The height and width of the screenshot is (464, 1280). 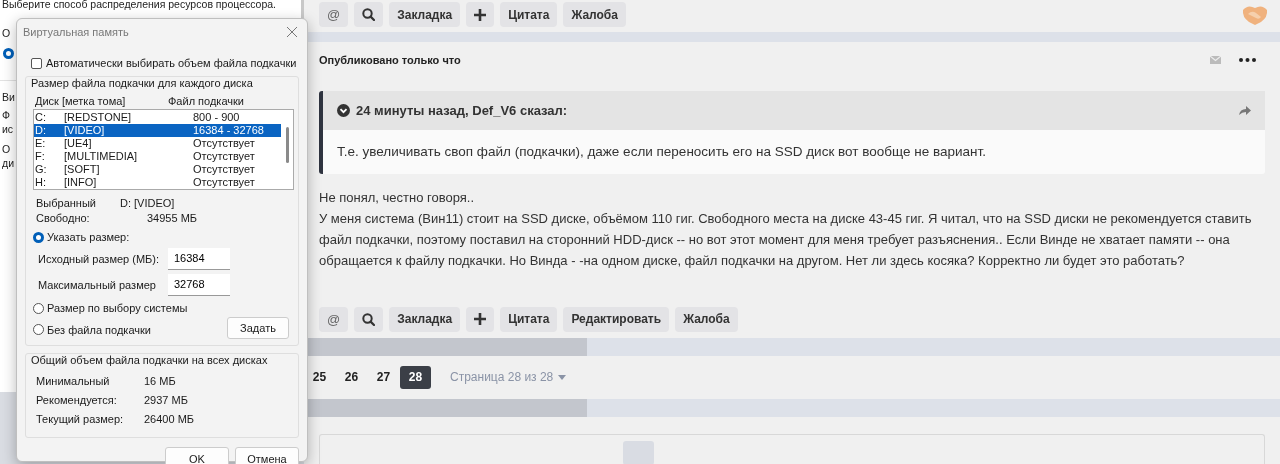 What do you see at coordinates (99, 258) in the screenshot?
I see `field-label: Исходный размер (МБ):` at bounding box center [99, 258].